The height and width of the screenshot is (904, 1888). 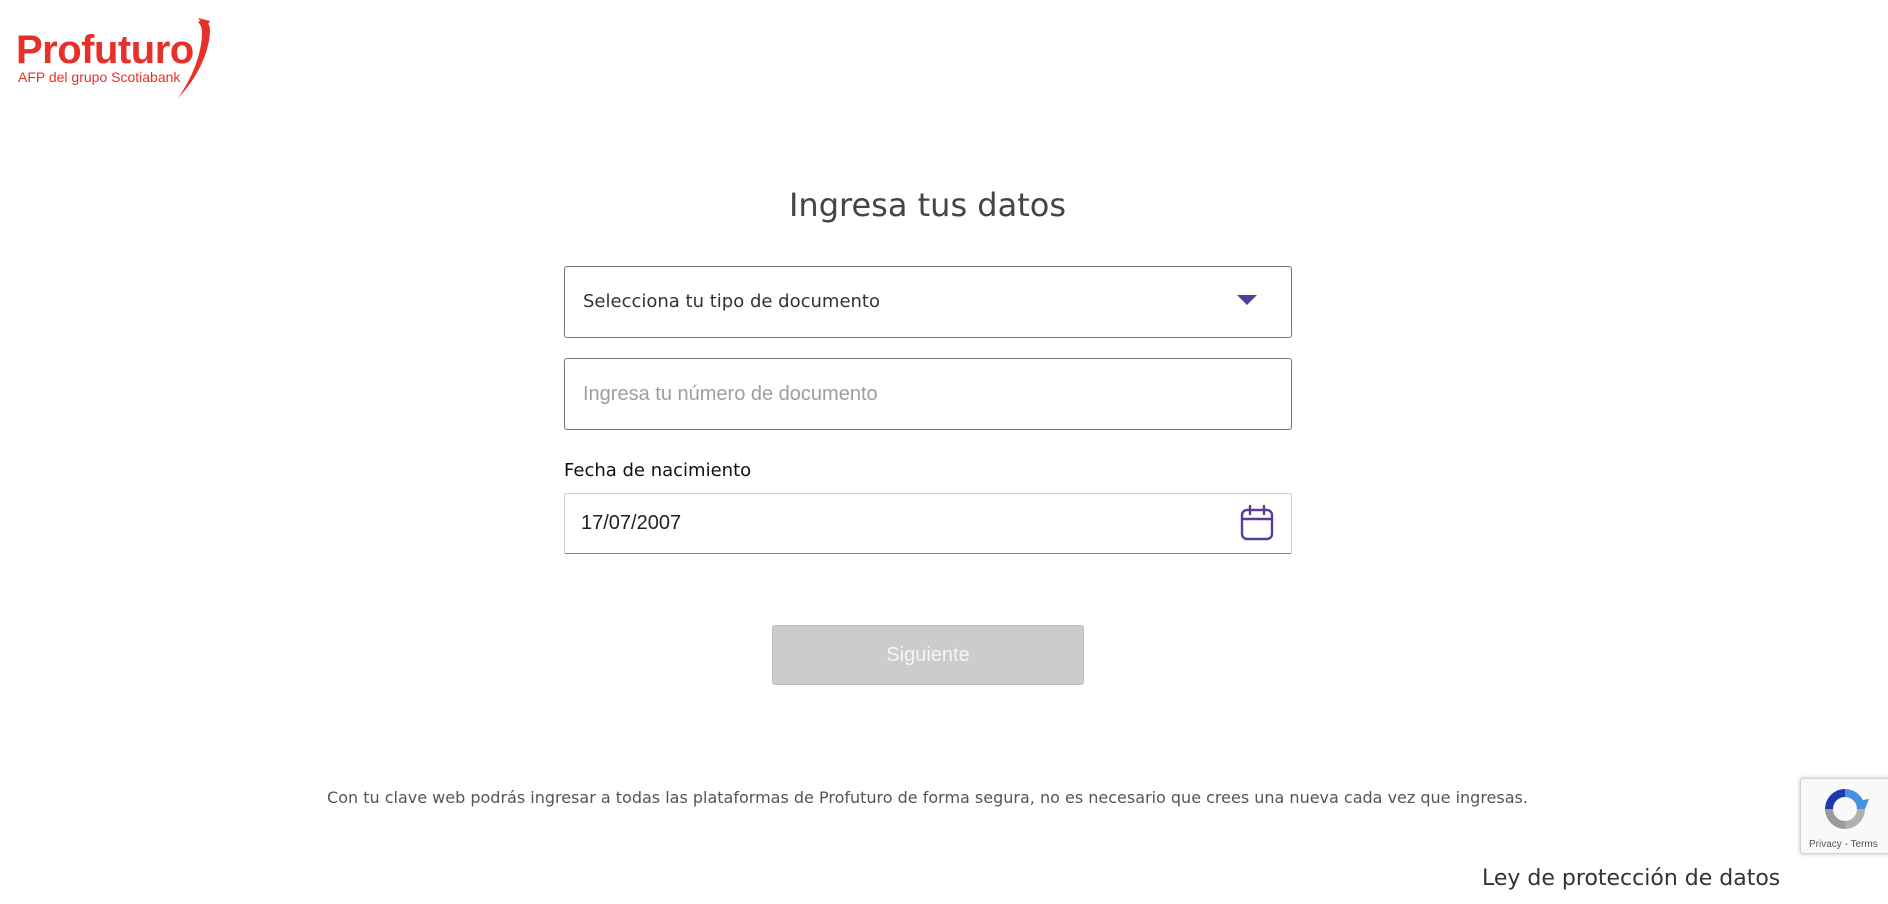 What do you see at coordinates (194, 58) in the screenshot?
I see `logo-swoosh-icon` at bounding box center [194, 58].